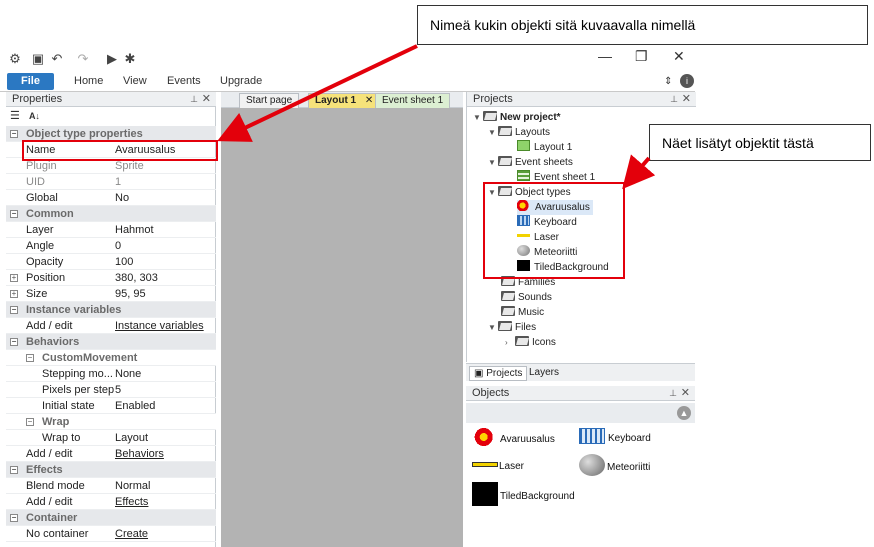 The height and width of the screenshot is (547, 874). Describe the element at coordinates (38, 59) in the screenshot. I see `save-icon: ▣` at that location.